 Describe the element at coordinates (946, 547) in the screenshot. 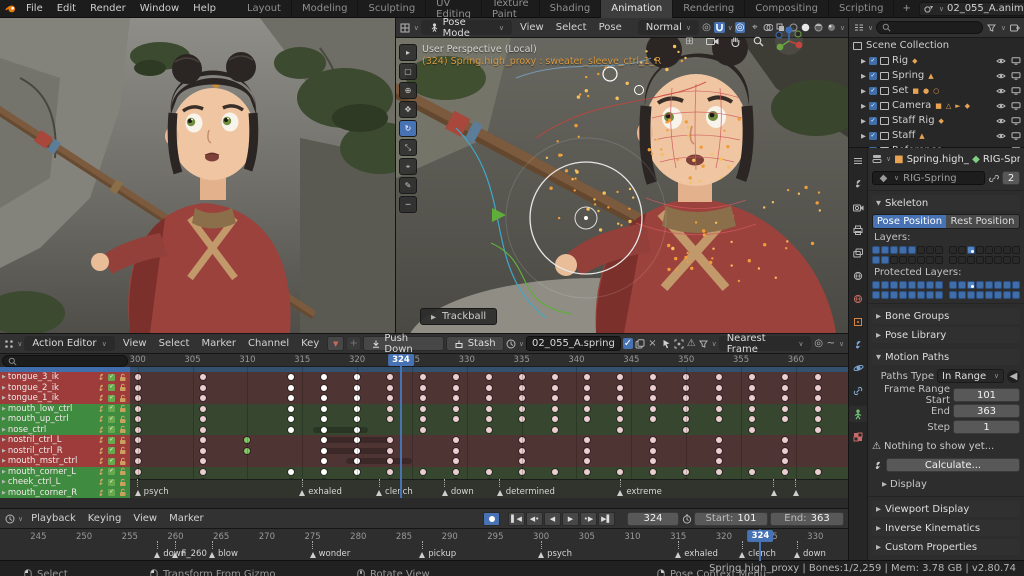

I see `panel-custom-properties: ▶ Custom Properties` at that location.